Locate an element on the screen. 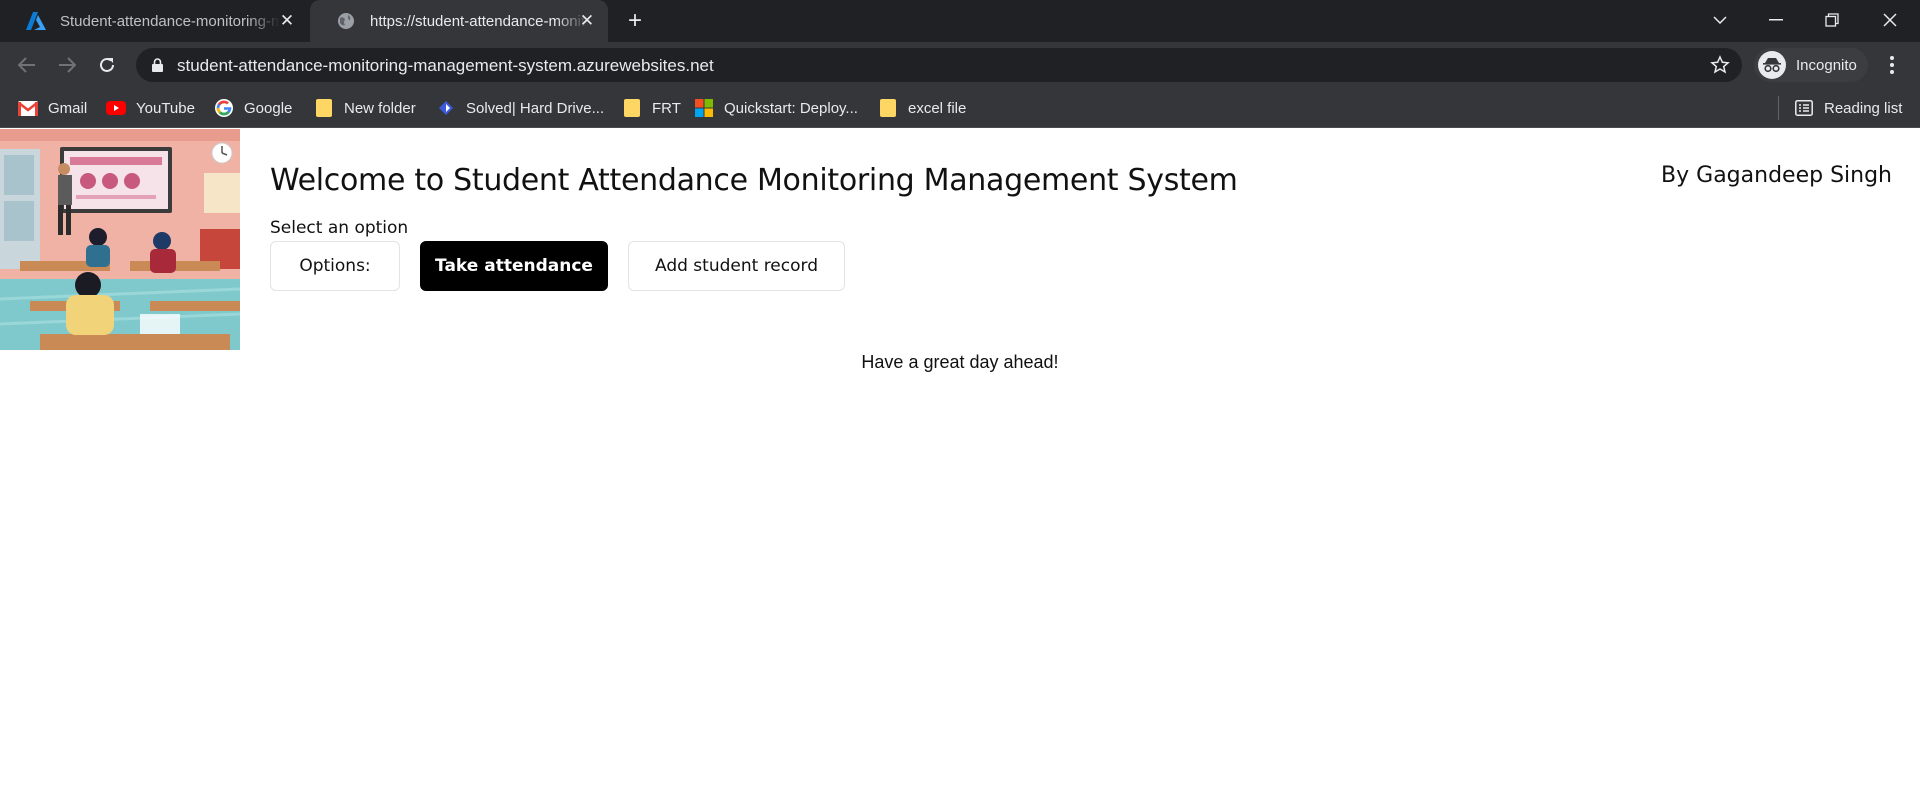 The width and height of the screenshot is (1920, 798). options-button: Options: is located at coordinates (335, 266).